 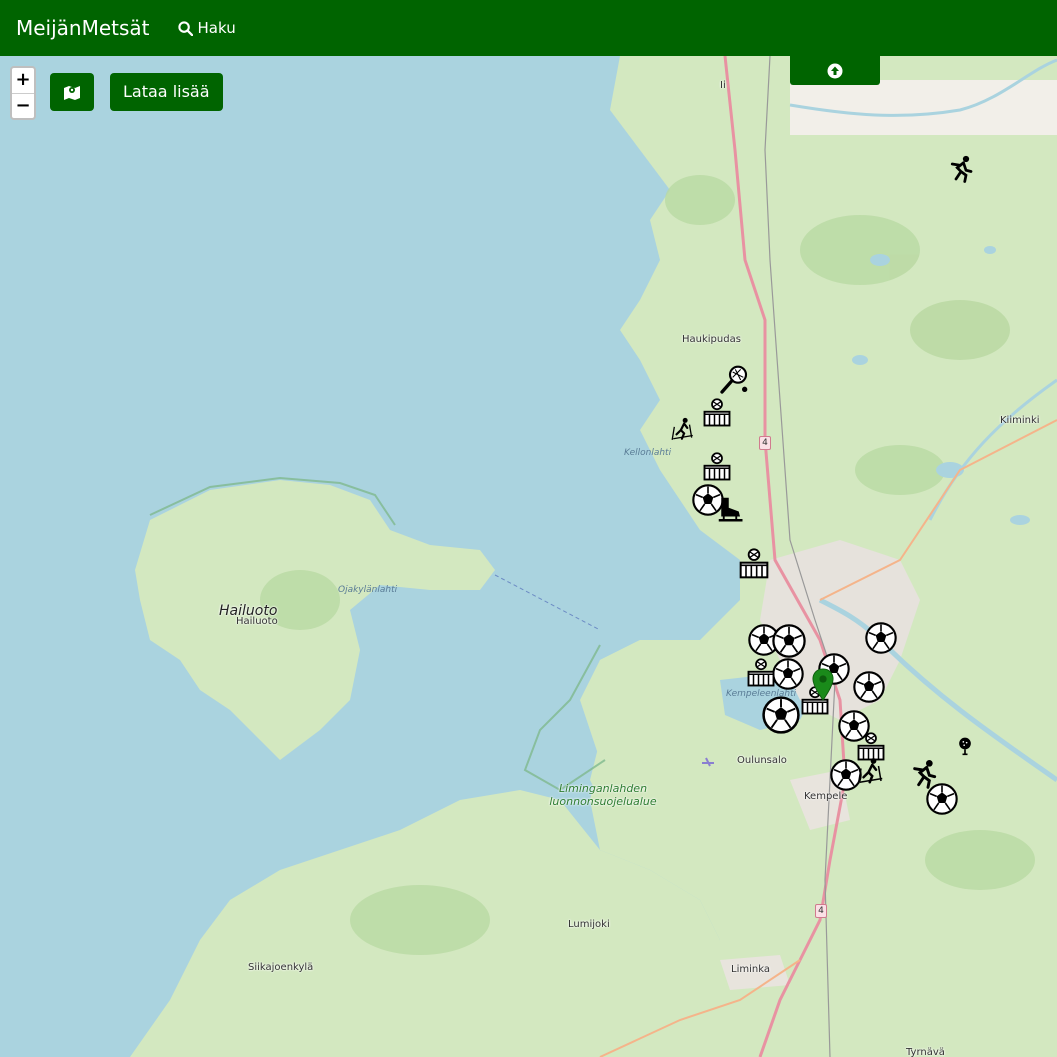 What do you see at coordinates (528, 28) in the screenshot?
I see `navbar: MeijänMetsät Haku` at bounding box center [528, 28].